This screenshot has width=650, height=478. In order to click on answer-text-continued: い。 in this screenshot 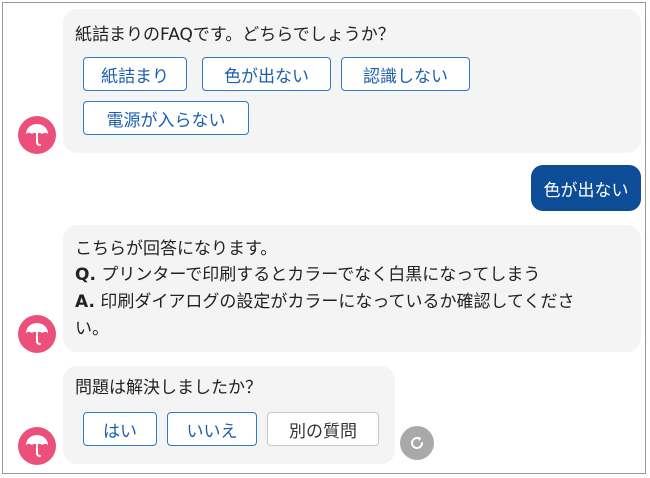, I will do `click(92, 329)`.